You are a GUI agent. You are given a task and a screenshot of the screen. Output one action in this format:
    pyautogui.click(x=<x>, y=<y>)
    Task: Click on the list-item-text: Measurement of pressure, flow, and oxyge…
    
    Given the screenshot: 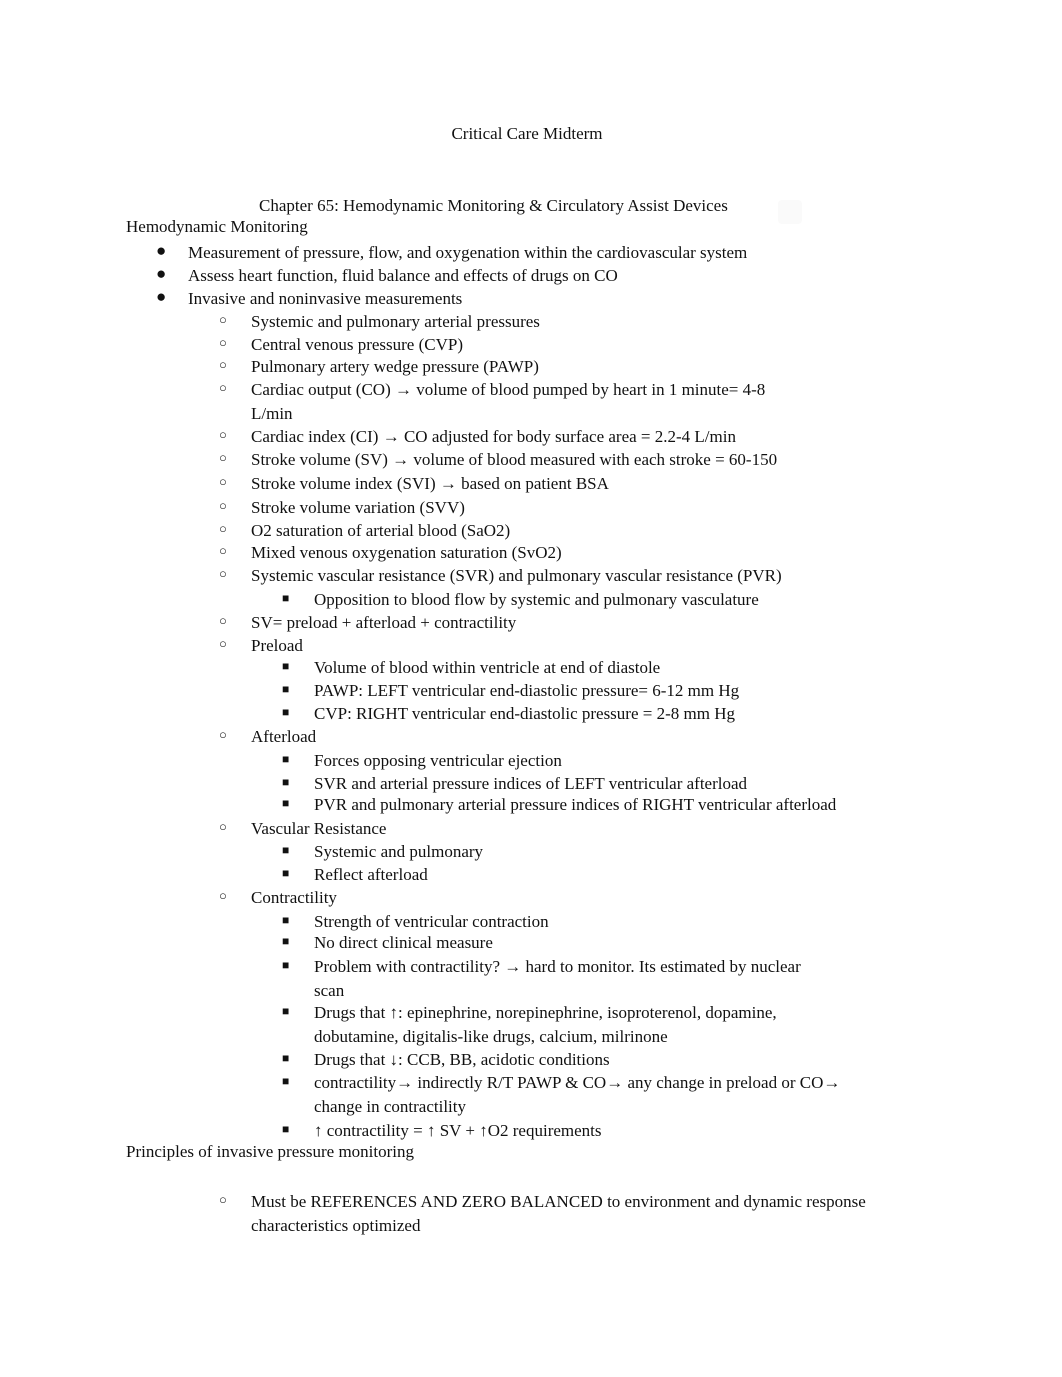 What is the action you would take?
    pyautogui.click(x=468, y=252)
    